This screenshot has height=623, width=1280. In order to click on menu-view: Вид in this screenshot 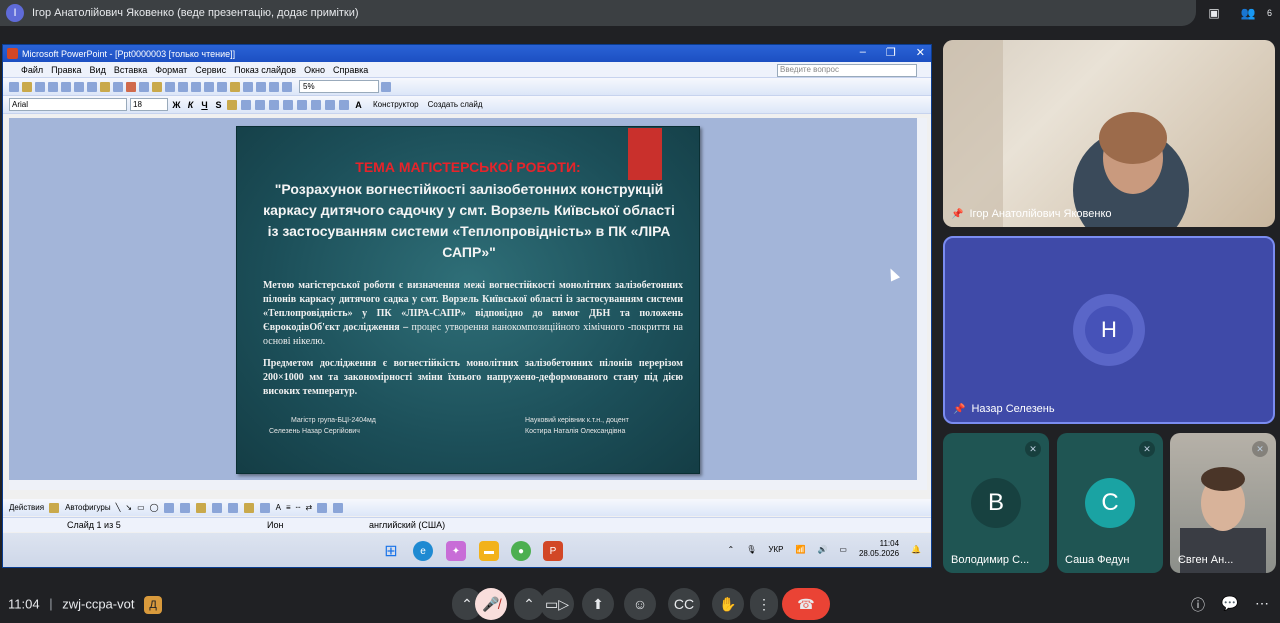, I will do `click(98, 70)`.